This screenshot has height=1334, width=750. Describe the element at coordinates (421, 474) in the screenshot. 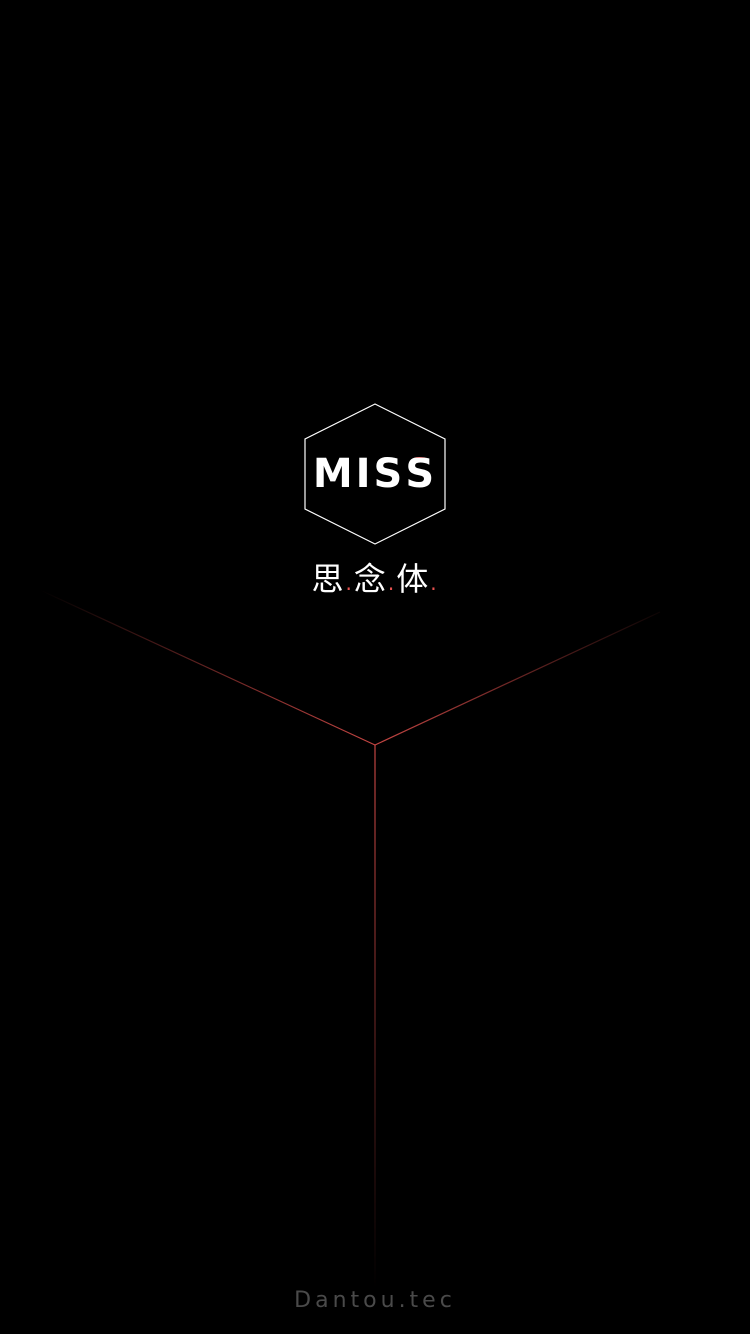

I see `logo-wordmark-last-letter: S` at that location.